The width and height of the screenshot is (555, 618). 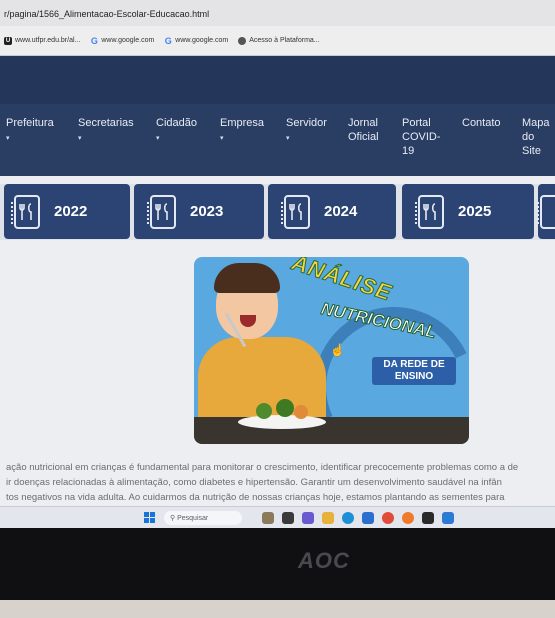 What do you see at coordinates (481, 123) in the screenshot?
I see `nav-item-contato: Contato` at bounding box center [481, 123].